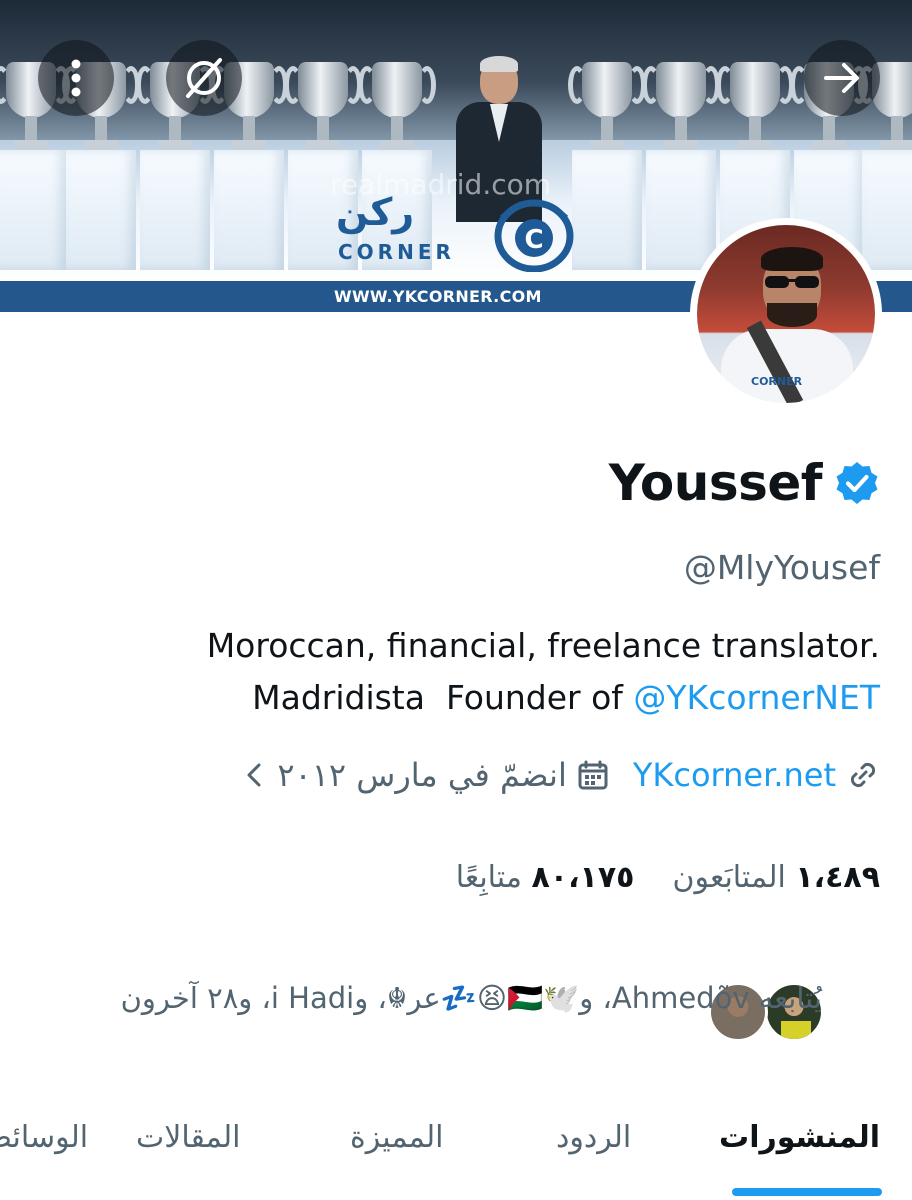 The width and height of the screenshot is (912, 1200). Describe the element at coordinates (781, 567) in the screenshot. I see `profile-handle: @MlyYousef` at that location.